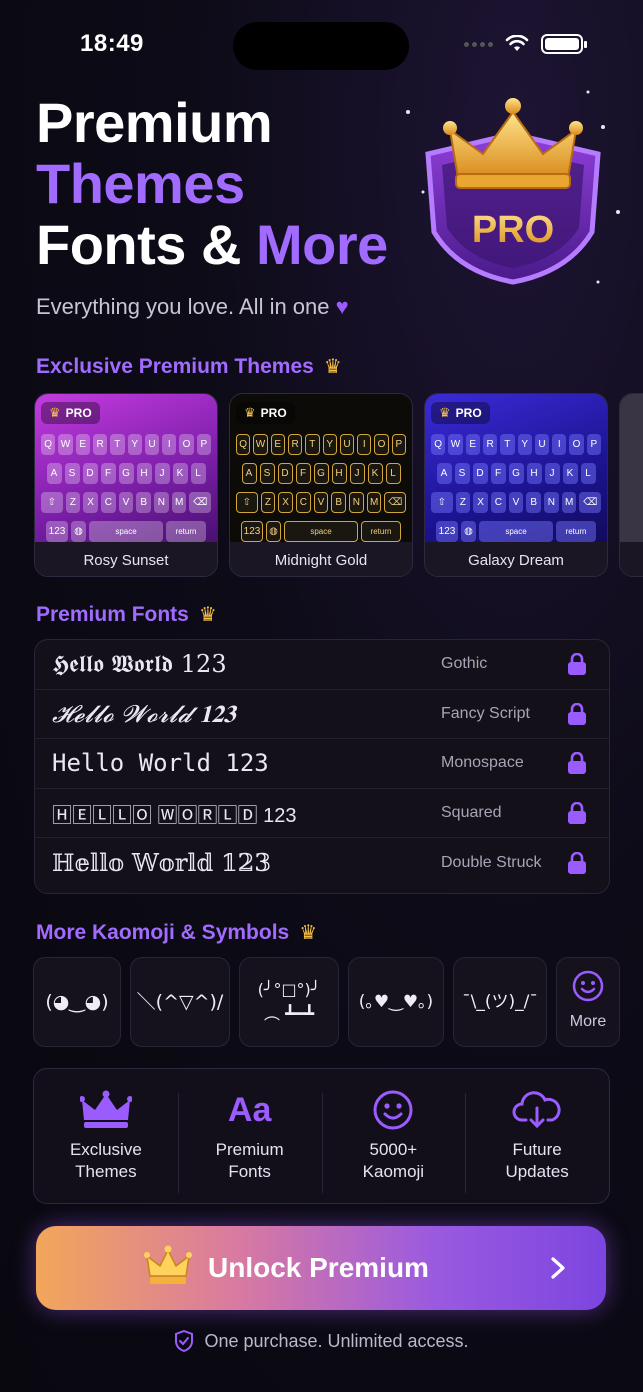 The width and height of the screenshot is (643, 1392). Describe the element at coordinates (174, 815) in the screenshot. I see `font-sample: 🄷🄴🄻🄻🄾 🅆🄾🅁🄻🄳 123` at that location.